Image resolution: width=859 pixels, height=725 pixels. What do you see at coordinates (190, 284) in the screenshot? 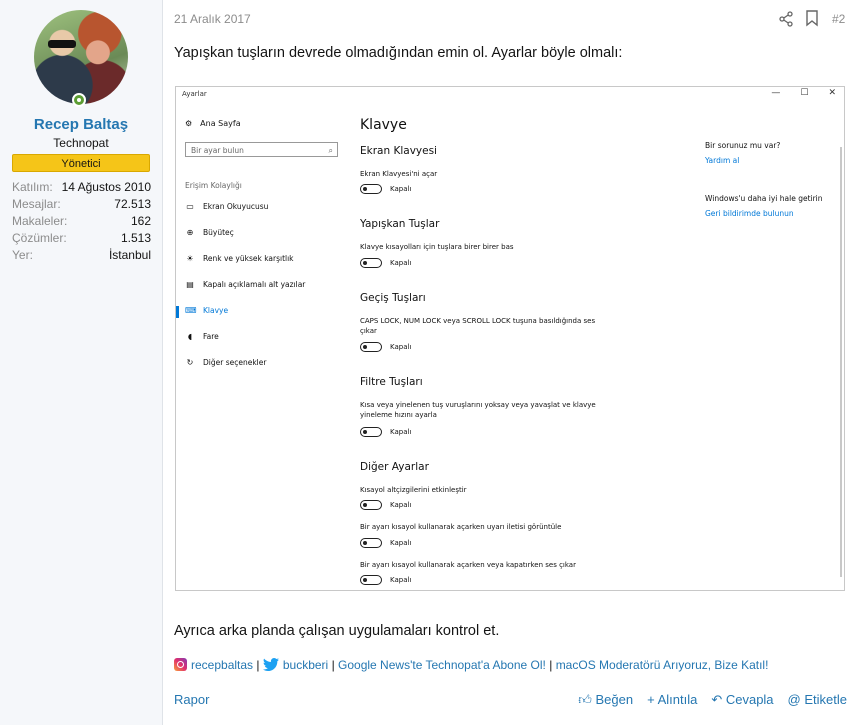
I see `captions-icon: ▤` at bounding box center [190, 284].